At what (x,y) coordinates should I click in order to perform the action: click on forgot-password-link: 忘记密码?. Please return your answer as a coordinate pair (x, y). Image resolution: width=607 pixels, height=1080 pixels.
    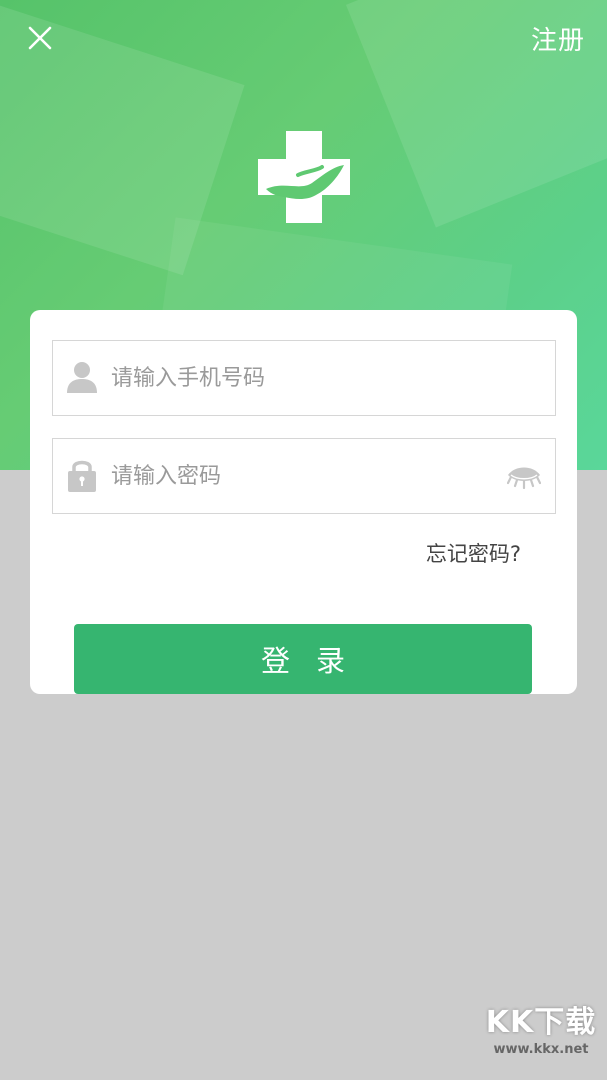
    Looking at the image, I should click on (473, 553).